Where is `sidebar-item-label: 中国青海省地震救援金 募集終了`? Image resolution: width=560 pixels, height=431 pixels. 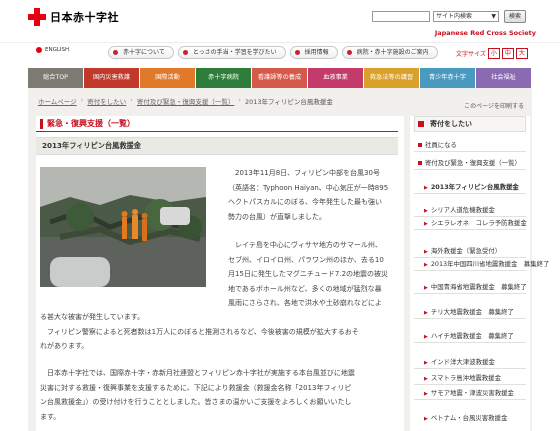 sidebar-item-label: 中国青海省地震救援金 募集終了 is located at coordinates (478, 287).